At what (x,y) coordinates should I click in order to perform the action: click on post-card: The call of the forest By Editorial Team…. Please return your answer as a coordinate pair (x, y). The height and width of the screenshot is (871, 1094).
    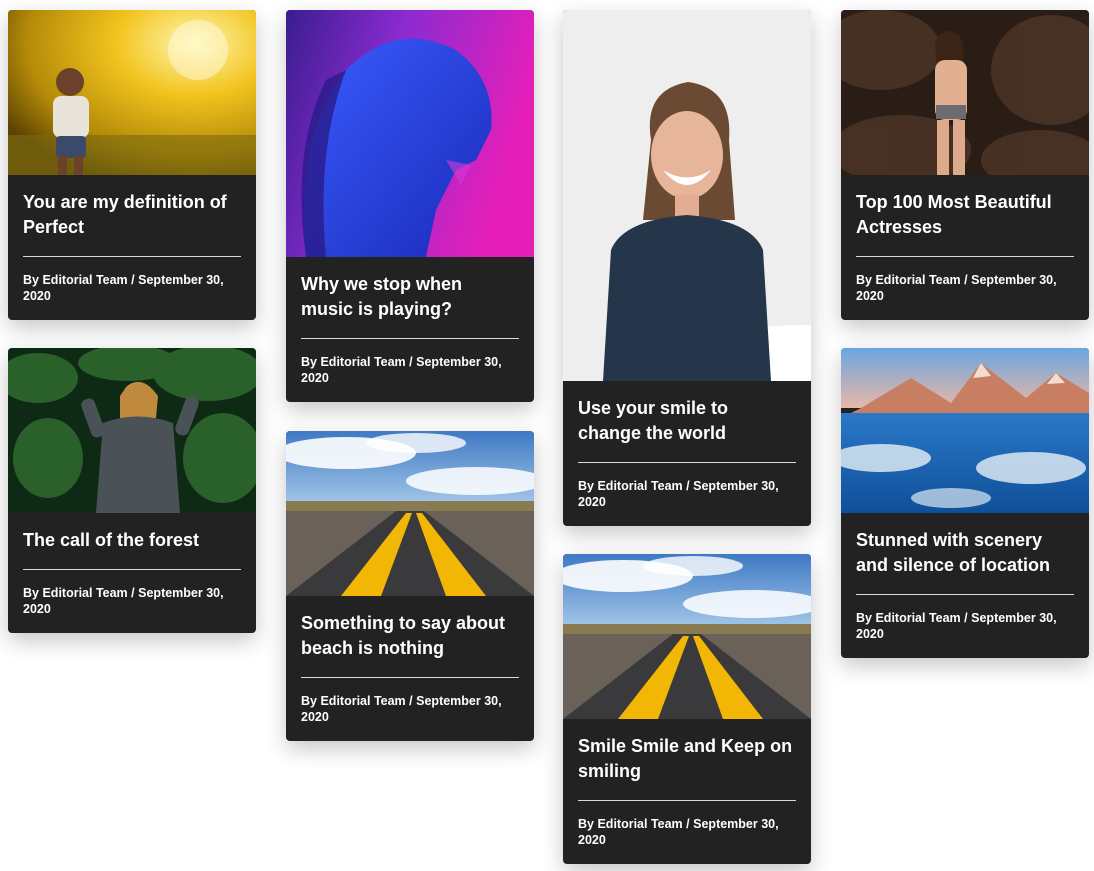
    Looking at the image, I should click on (132, 490).